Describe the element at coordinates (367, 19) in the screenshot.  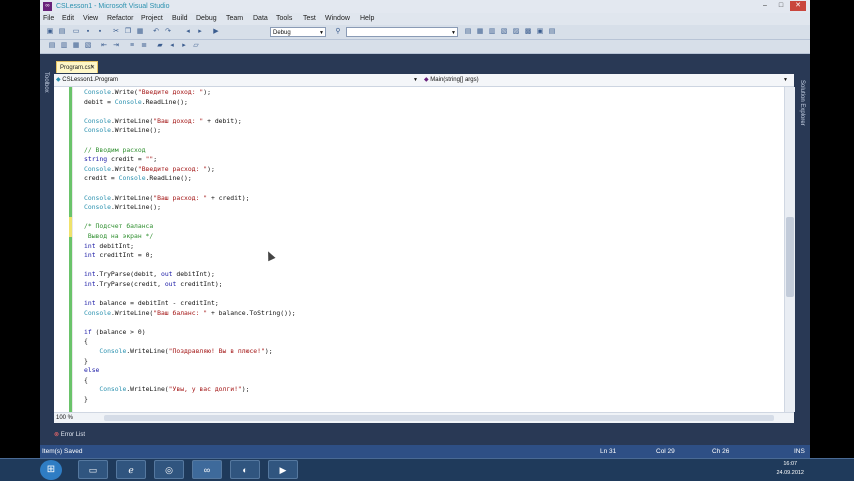
I see `menu-help: Help` at that location.